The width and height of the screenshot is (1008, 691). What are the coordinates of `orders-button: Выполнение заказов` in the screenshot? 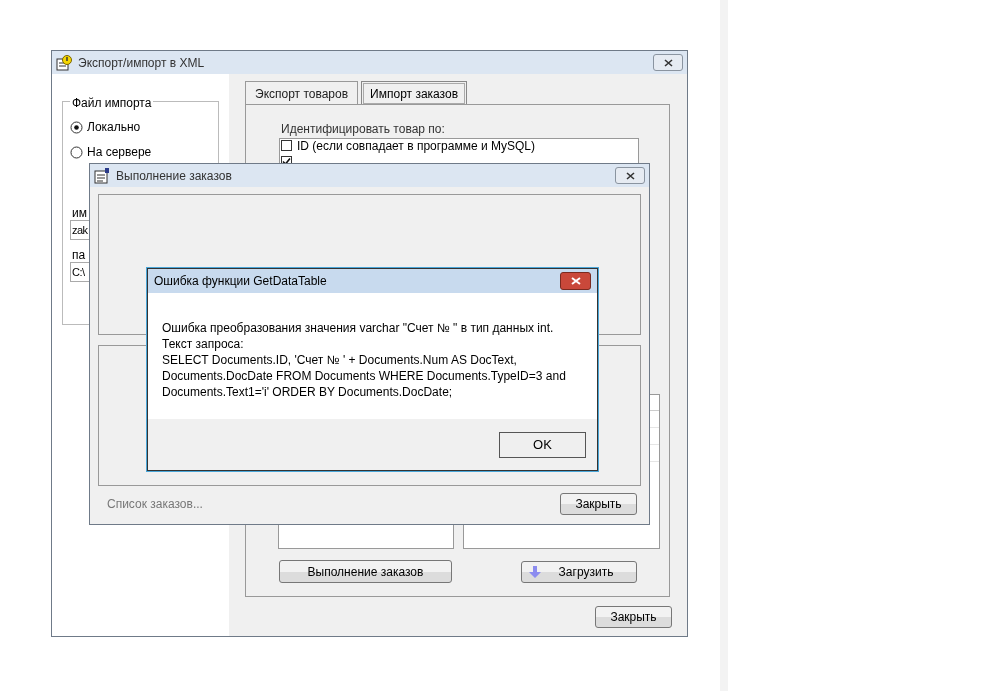 It's located at (365, 571).